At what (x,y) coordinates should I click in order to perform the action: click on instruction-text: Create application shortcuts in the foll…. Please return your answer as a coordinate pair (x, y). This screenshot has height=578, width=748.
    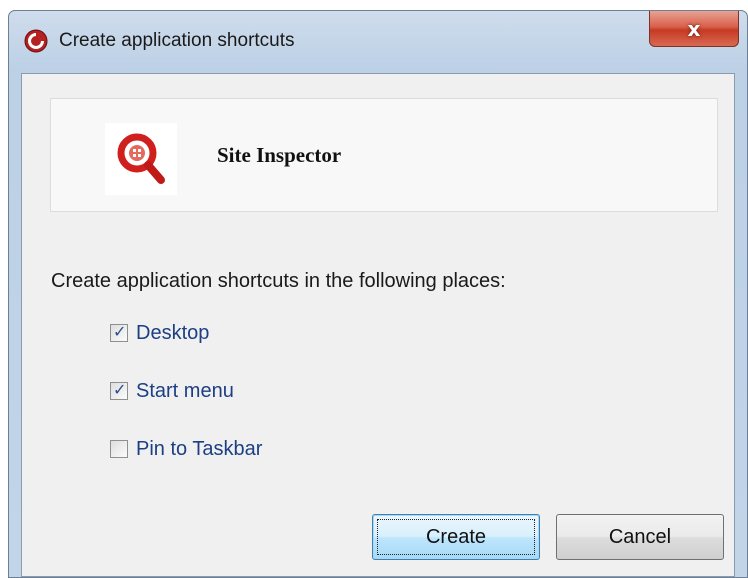
    Looking at the image, I should click on (278, 281).